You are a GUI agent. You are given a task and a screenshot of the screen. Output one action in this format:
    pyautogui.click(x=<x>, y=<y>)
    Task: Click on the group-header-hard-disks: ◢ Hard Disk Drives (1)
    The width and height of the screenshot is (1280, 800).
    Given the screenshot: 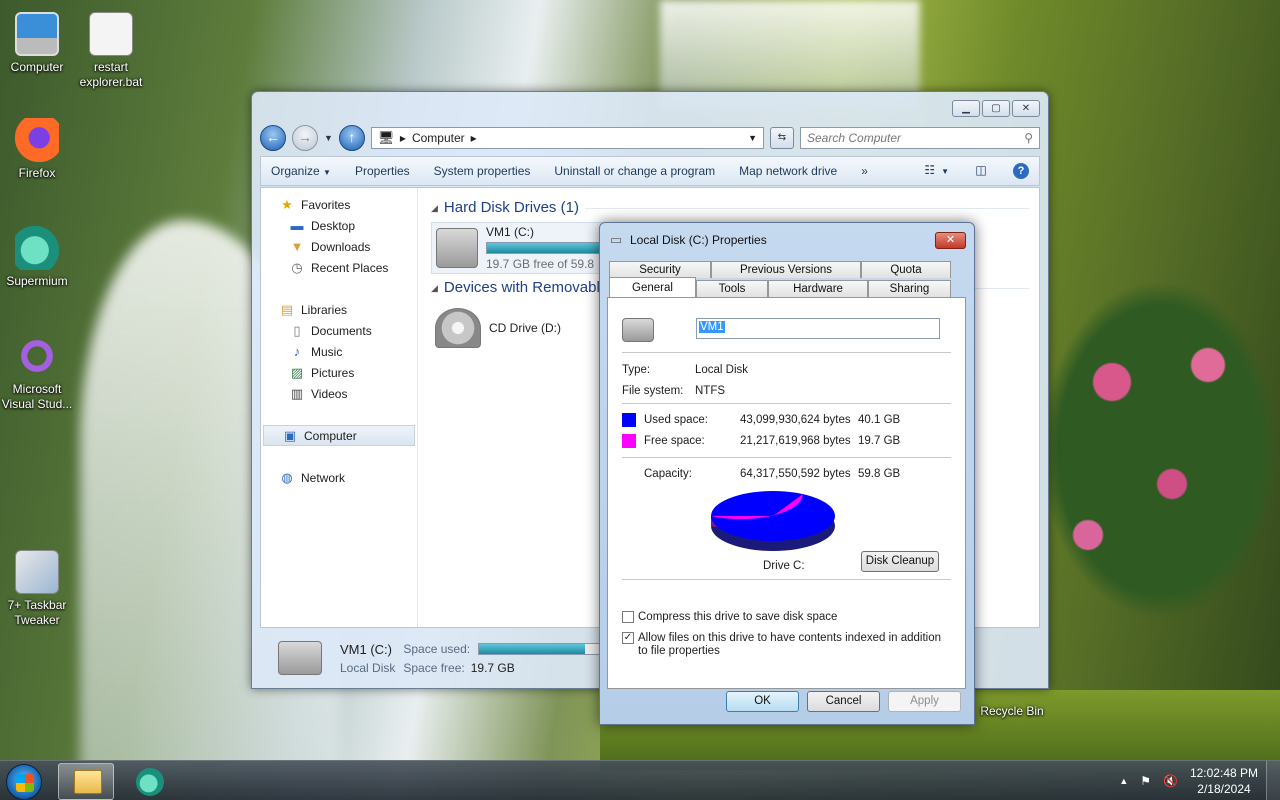 What is the action you would take?
    pyautogui.click(x=730, y=208)
    